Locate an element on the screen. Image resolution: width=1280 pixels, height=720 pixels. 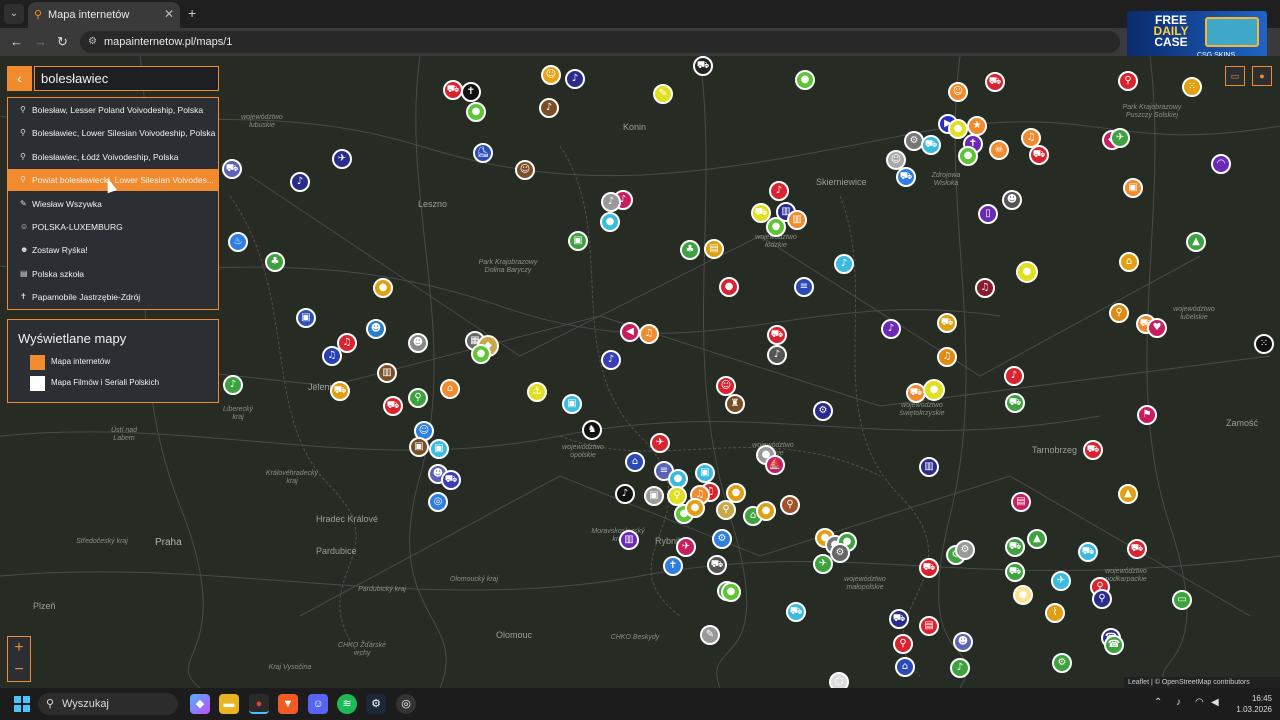
marker-grass-icon: ♣ is located at coordinates (275, 262).